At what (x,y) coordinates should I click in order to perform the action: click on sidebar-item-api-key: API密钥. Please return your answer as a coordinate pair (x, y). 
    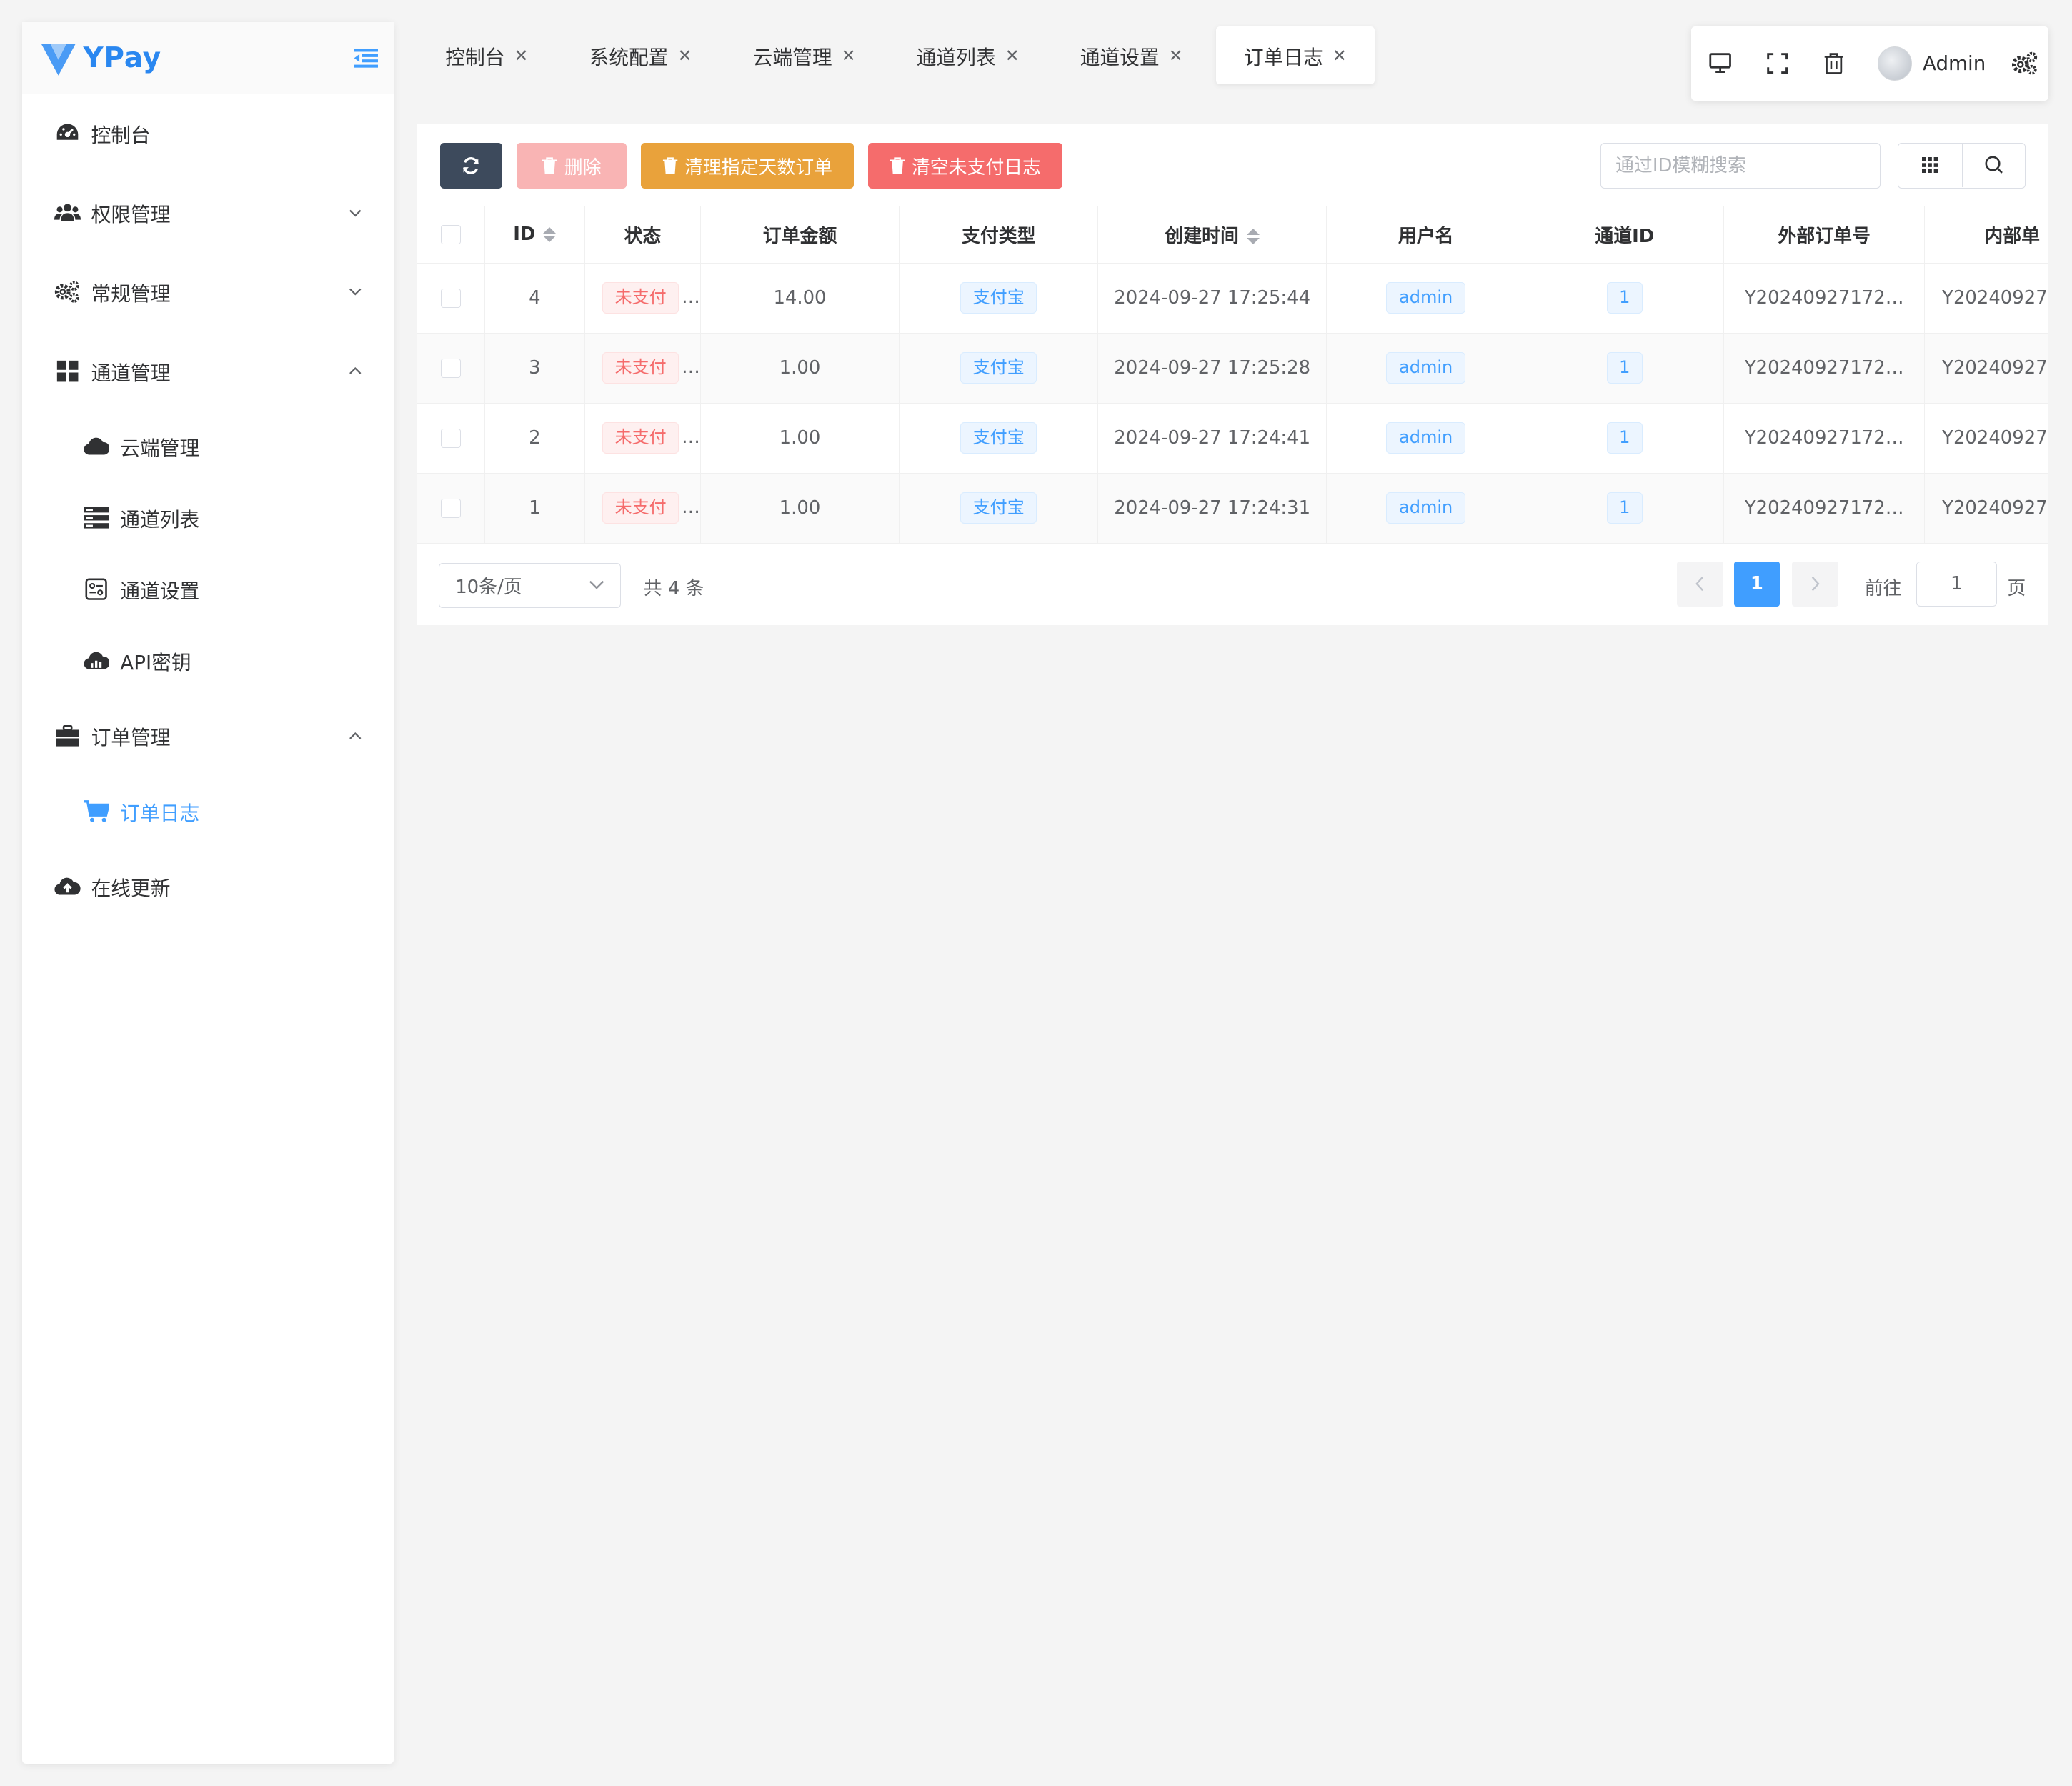
    Looking at the image, I should click on (208, 661).